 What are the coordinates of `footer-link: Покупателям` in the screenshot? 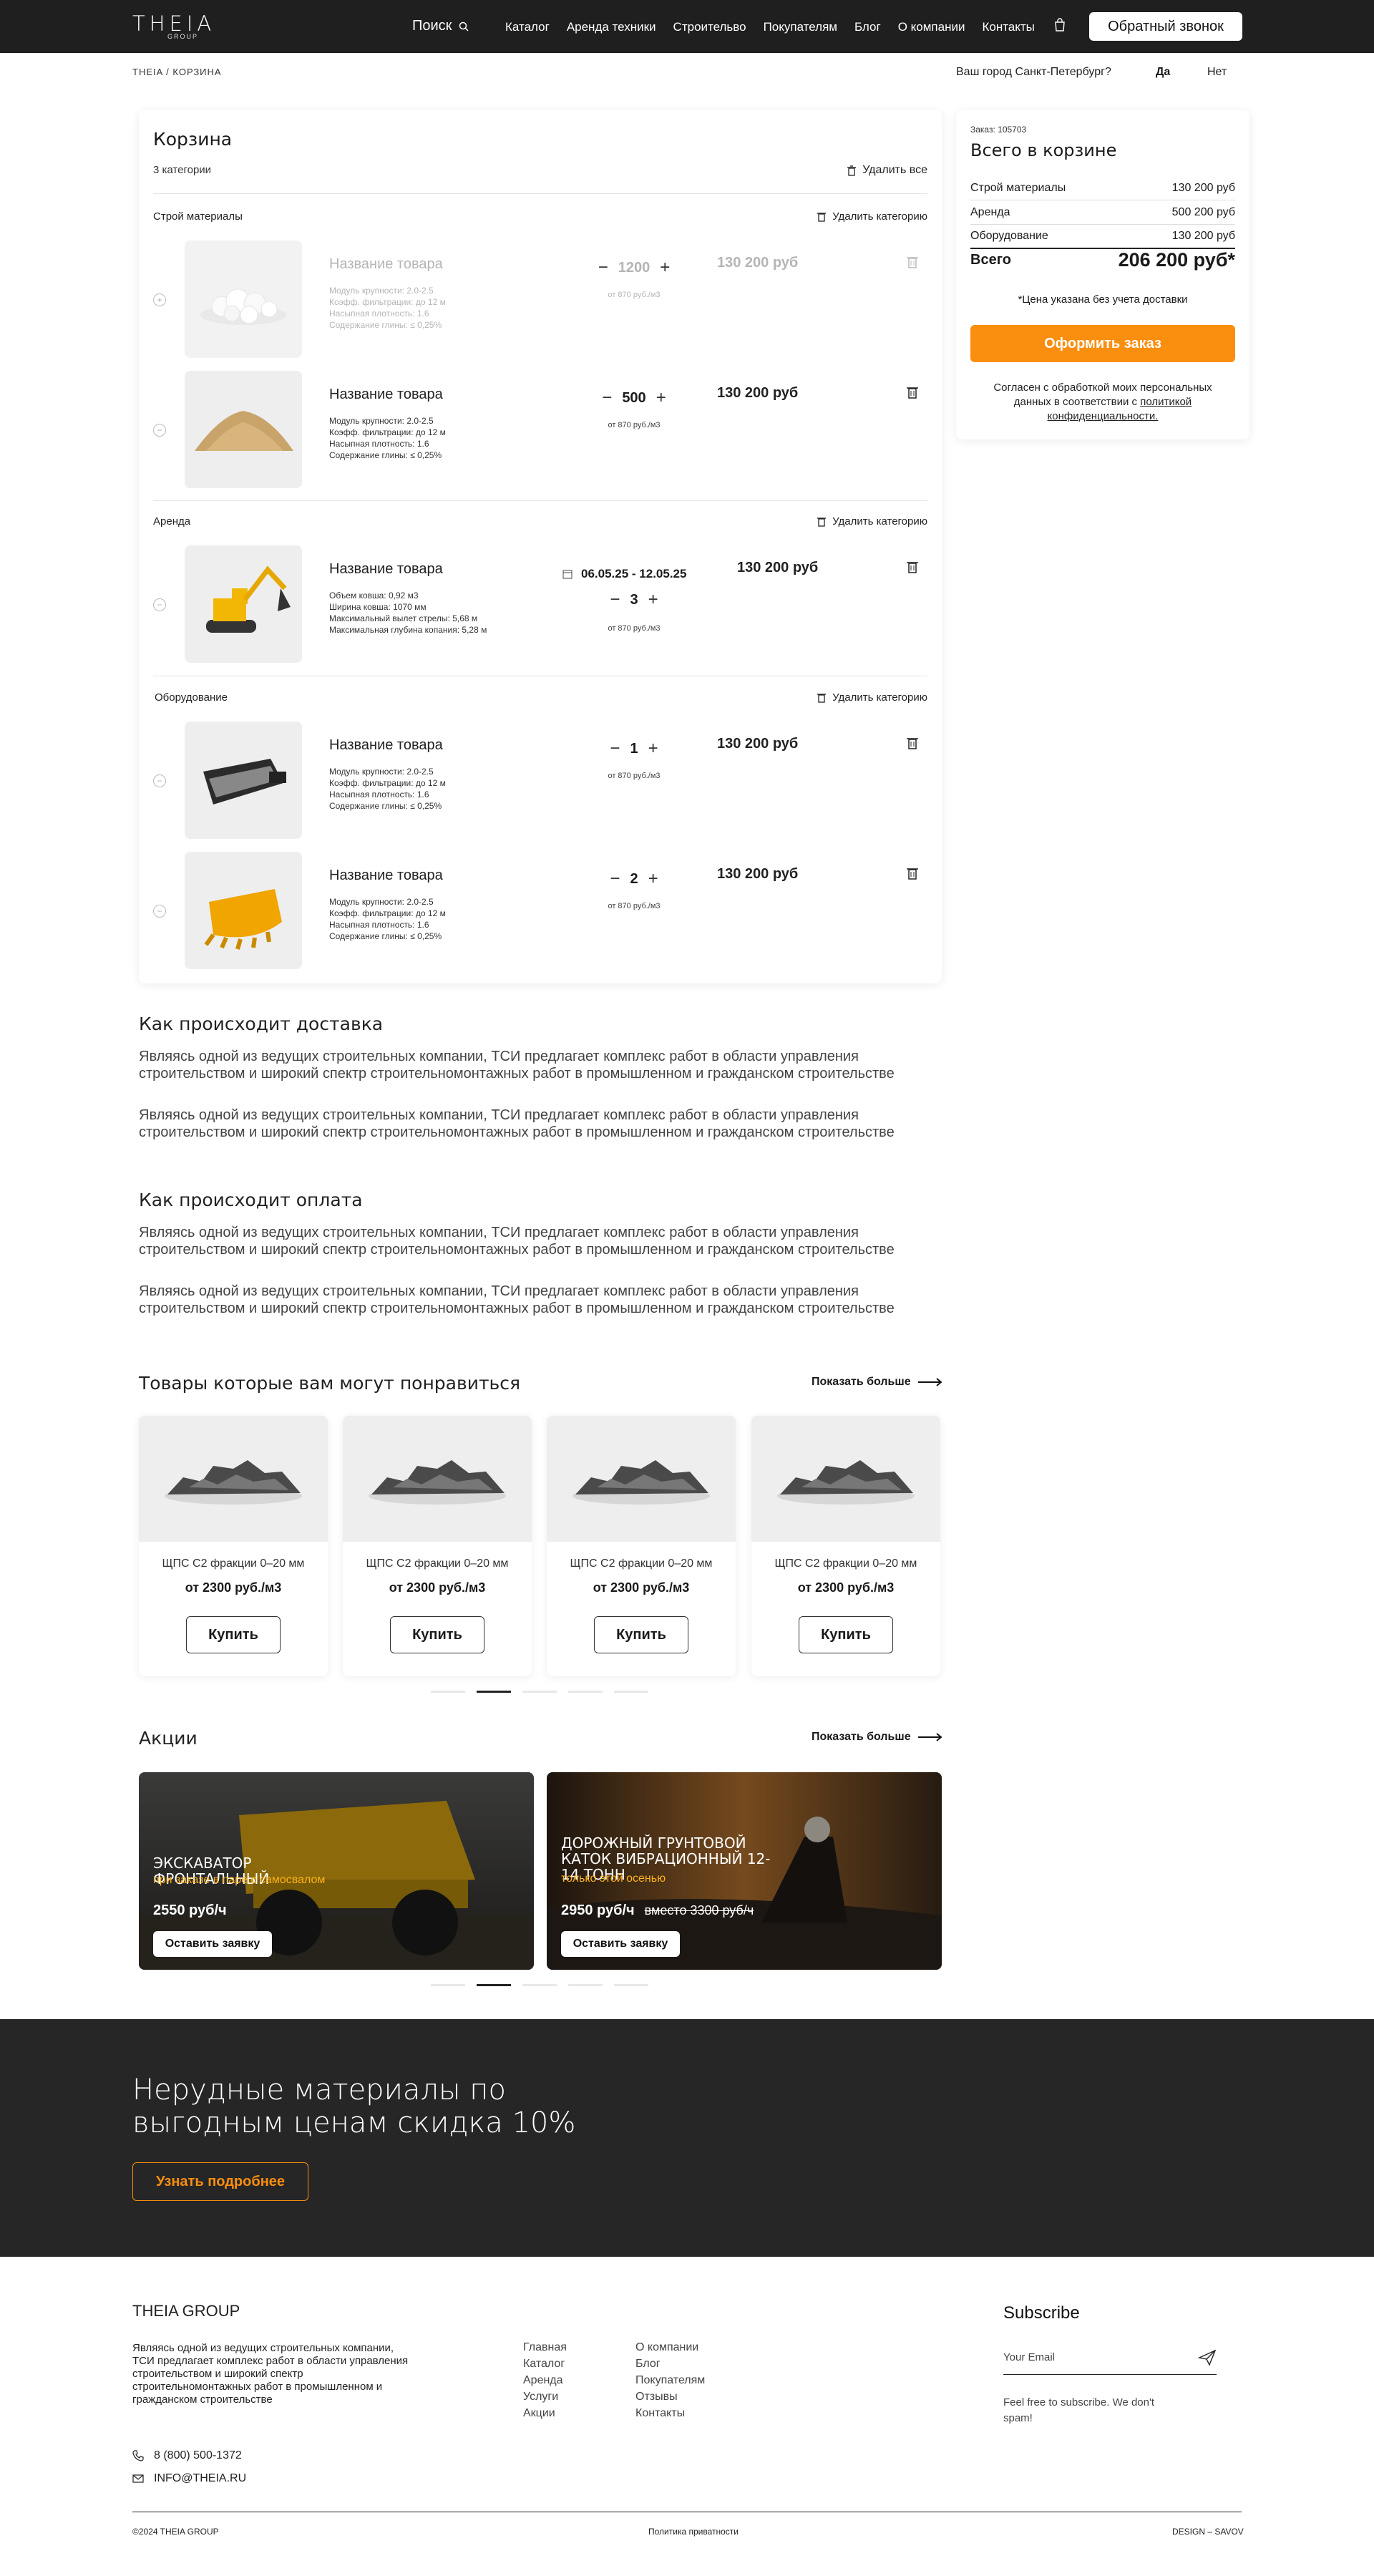 It's located at (670, 2380).